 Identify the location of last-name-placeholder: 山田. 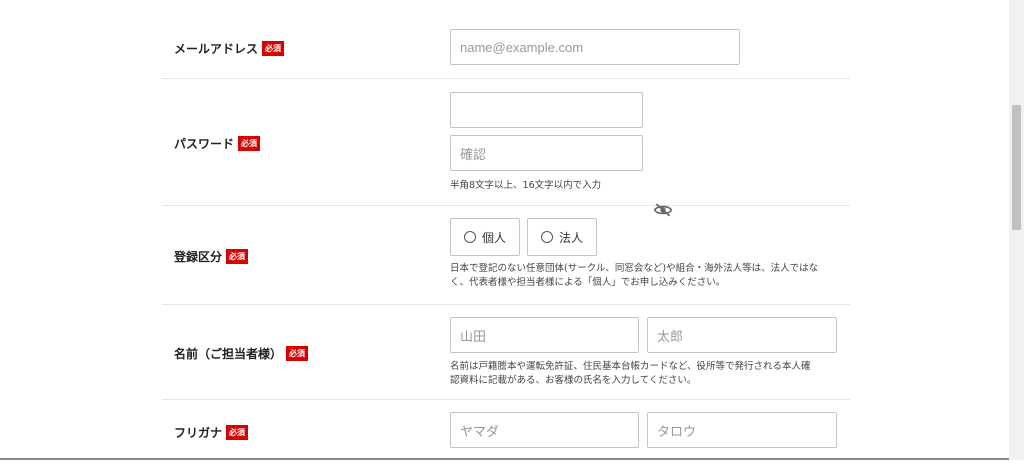
(473, 336).